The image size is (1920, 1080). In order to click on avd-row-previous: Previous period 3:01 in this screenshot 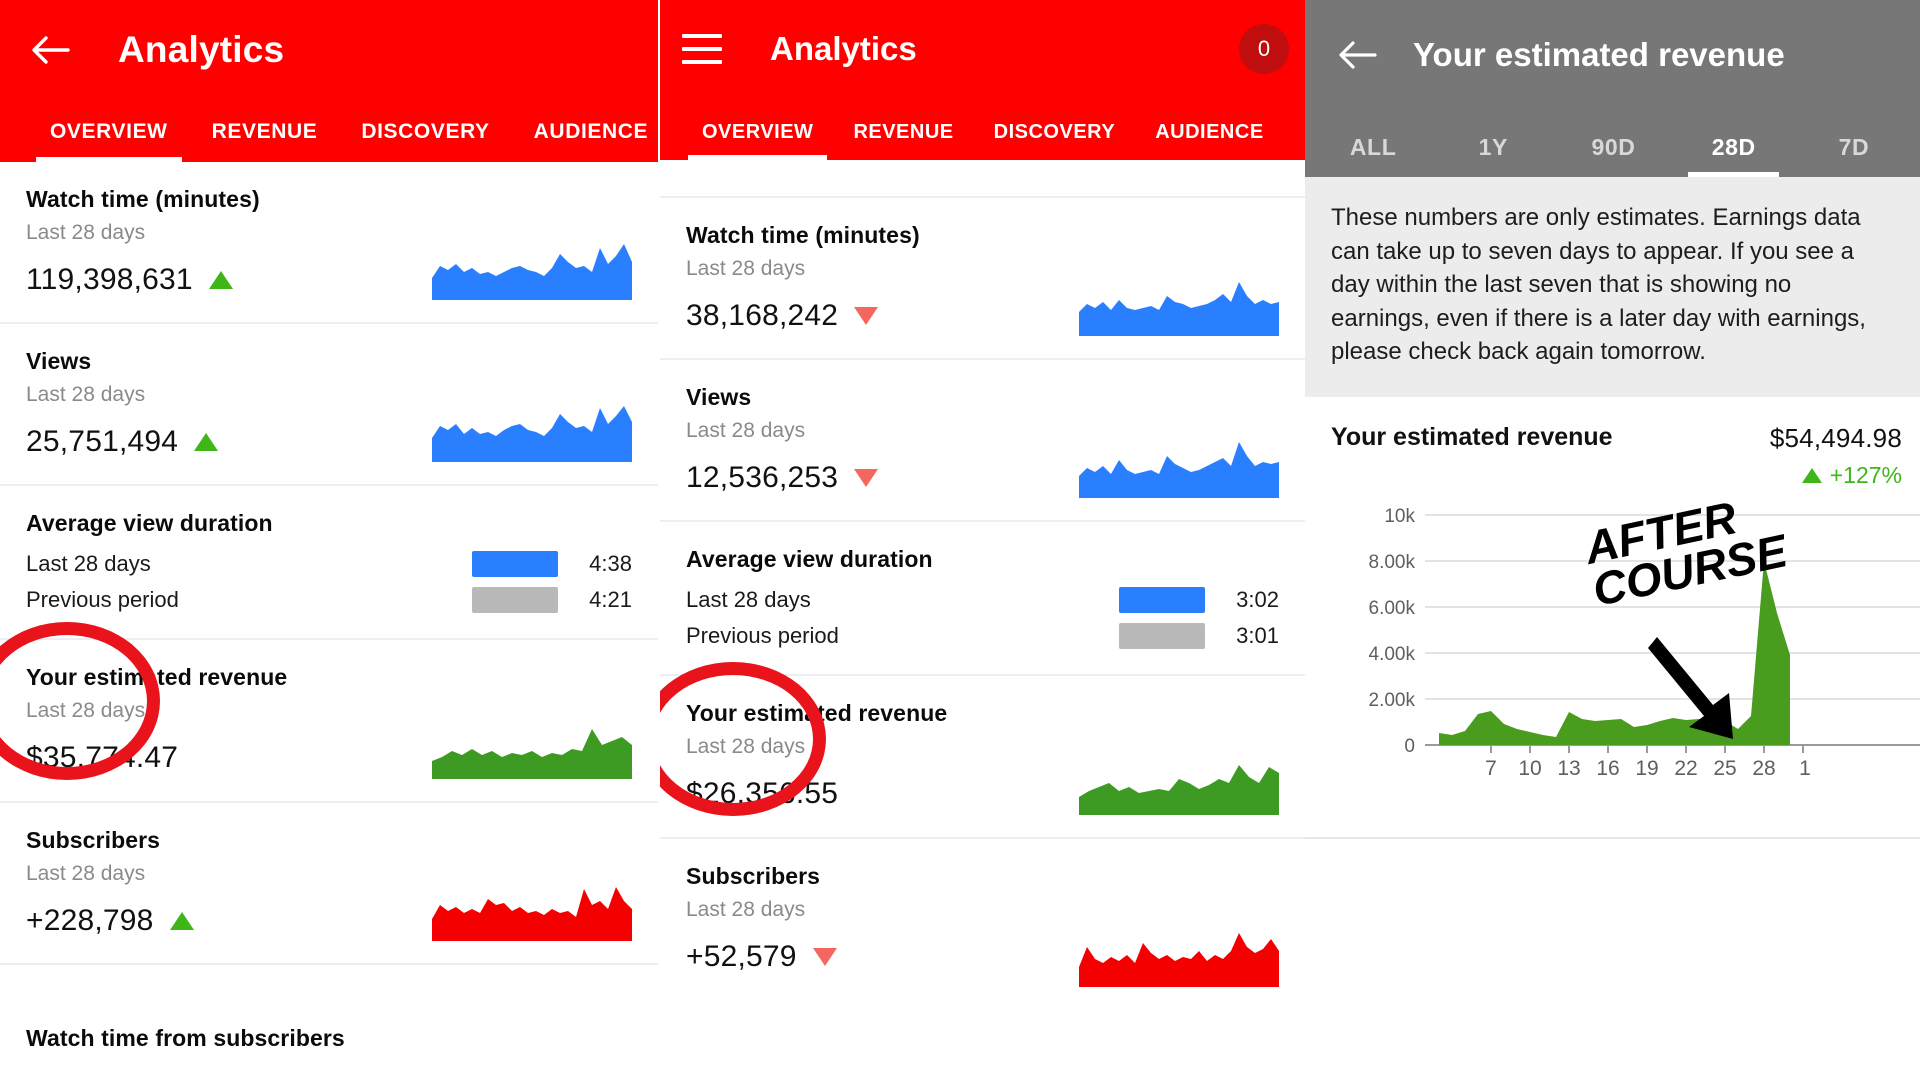, I will do `click(982, 636)`.